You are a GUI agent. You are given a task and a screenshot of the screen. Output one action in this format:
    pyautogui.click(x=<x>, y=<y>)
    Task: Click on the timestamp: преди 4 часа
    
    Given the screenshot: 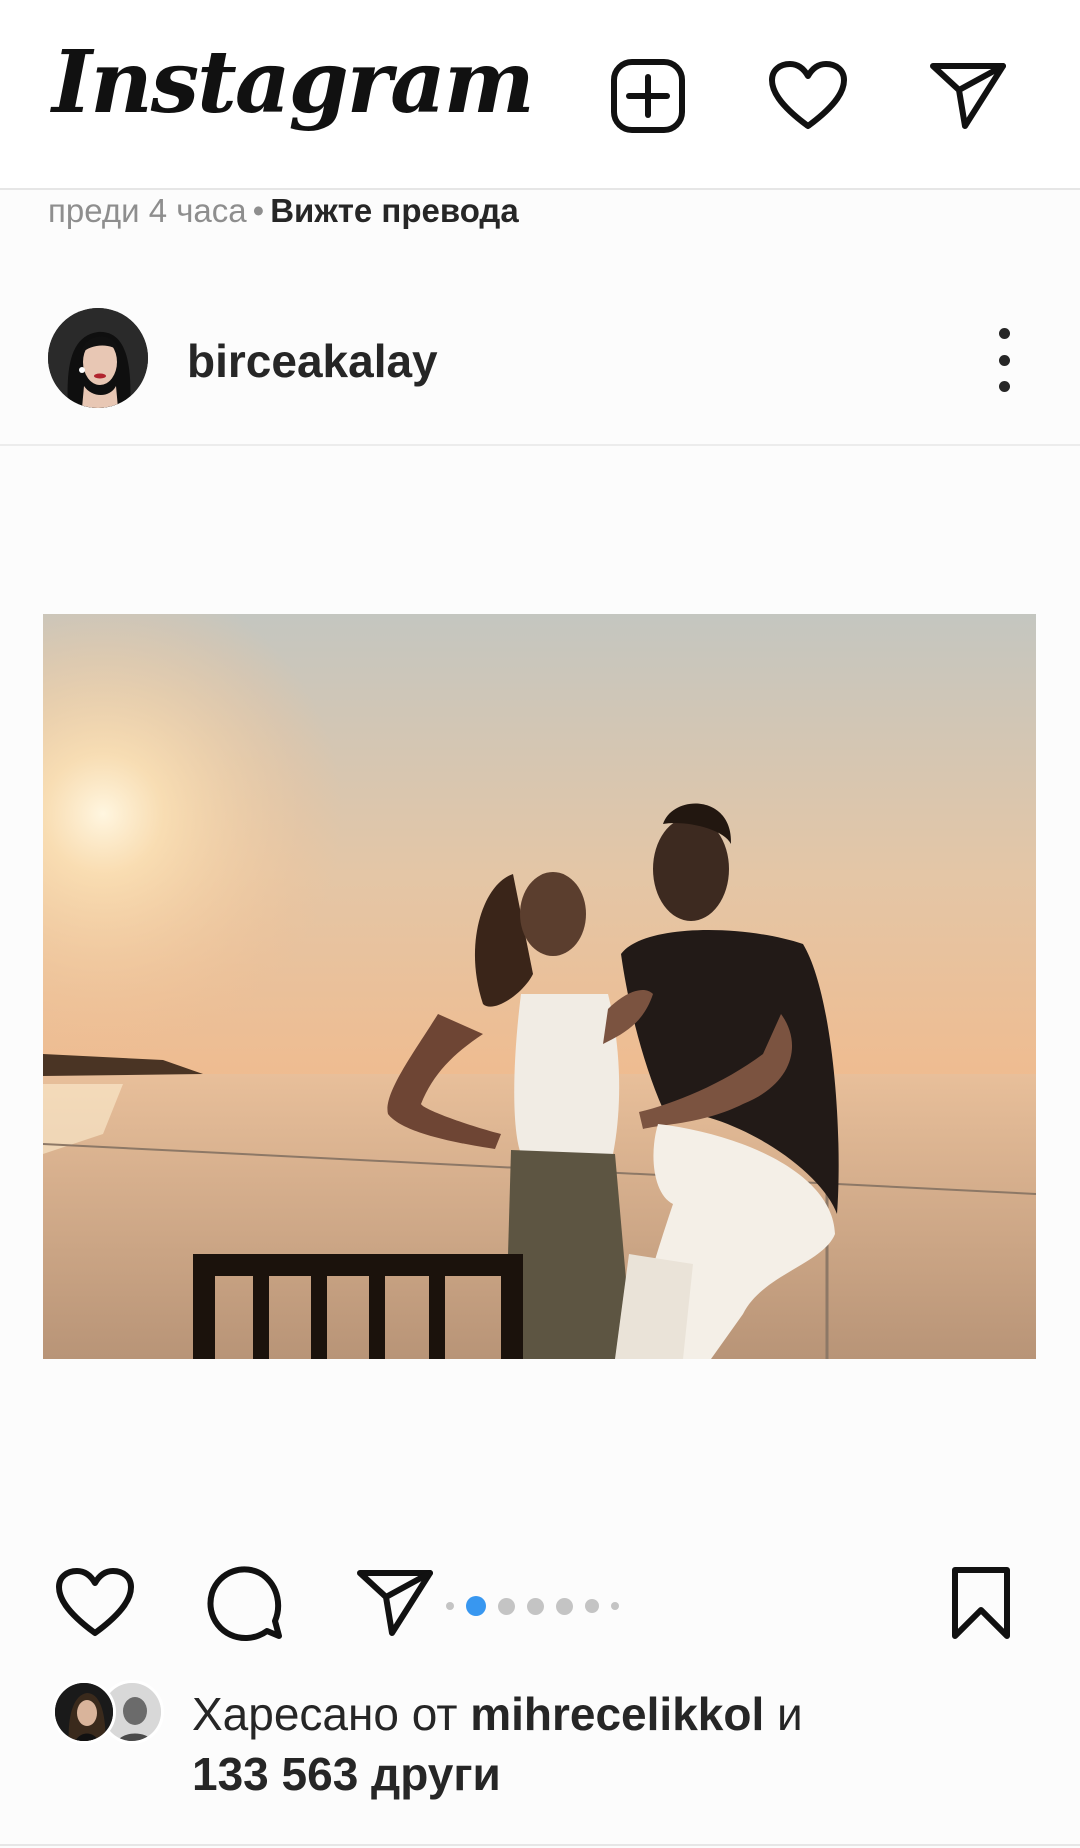 What is the action you would take?
    pyautogui.click(x=147, y=210)
    